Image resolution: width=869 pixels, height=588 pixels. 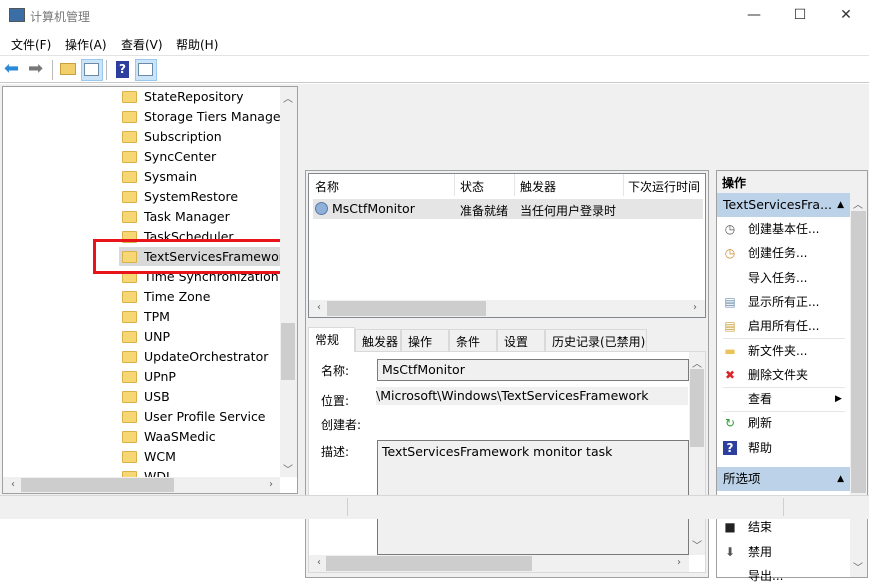 I want to click on task-name: MsCtfMonitor, so click(x=373, y=208).